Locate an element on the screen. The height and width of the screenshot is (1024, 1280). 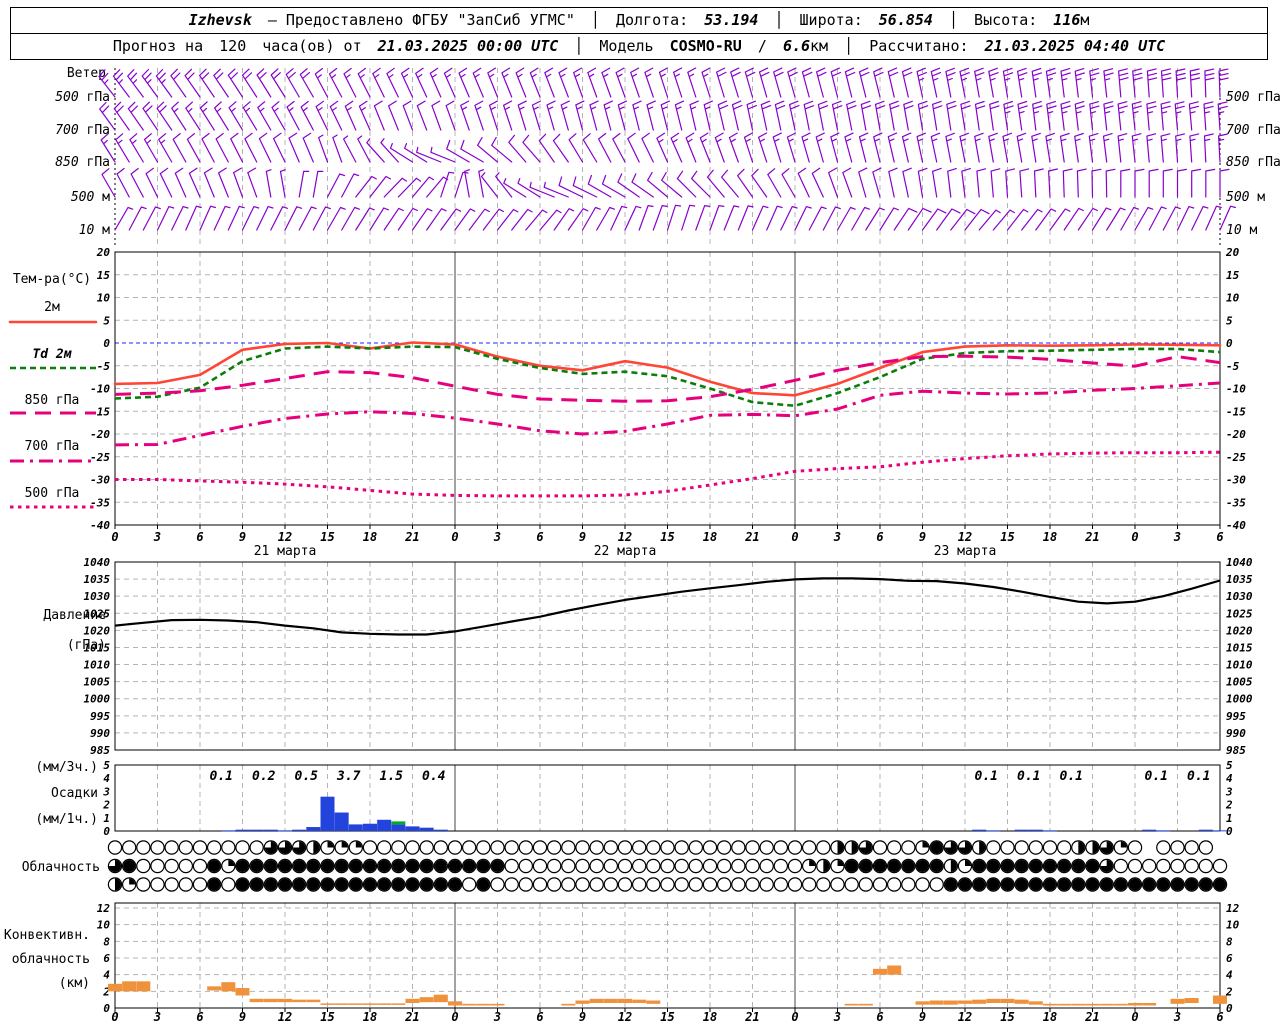
temperature-tick-left: -30 is located at coordinates (100, 480).